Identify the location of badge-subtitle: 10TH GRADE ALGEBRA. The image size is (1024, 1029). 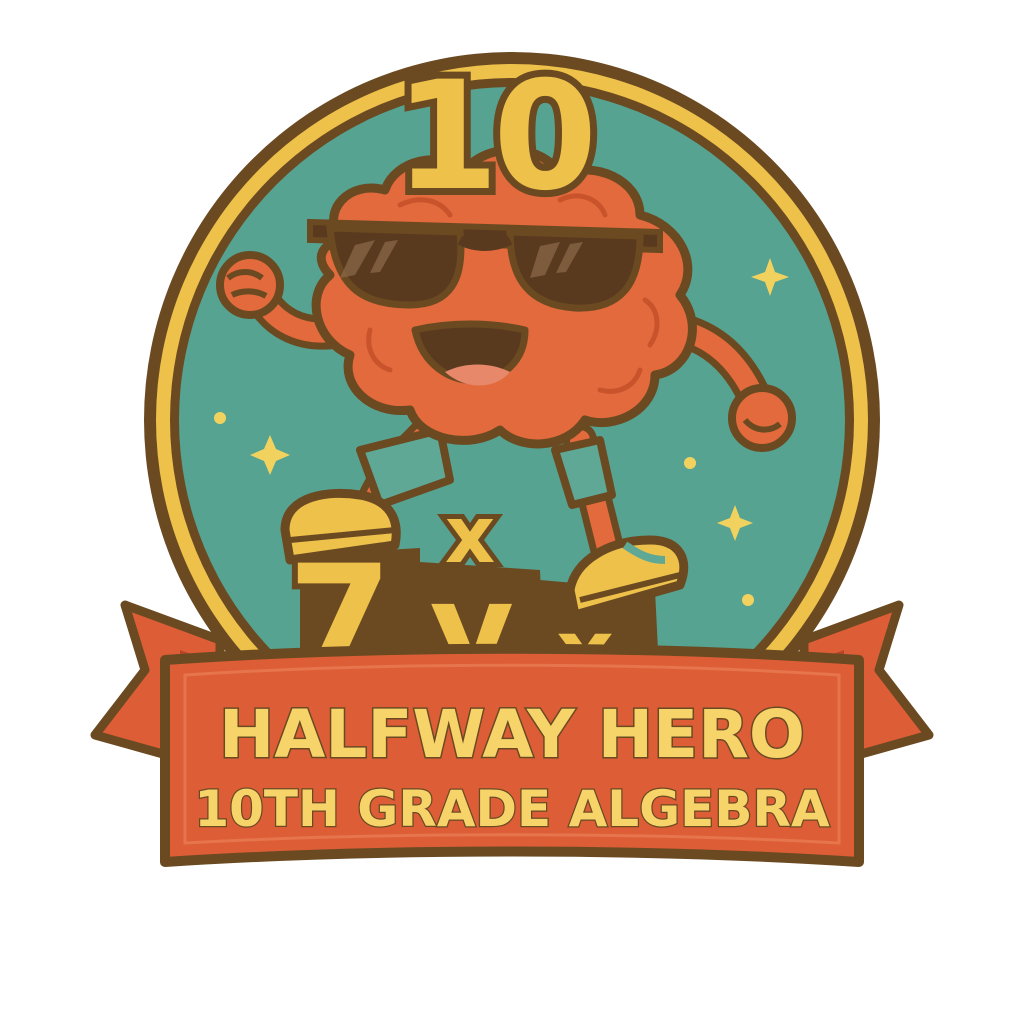
(512, 809).